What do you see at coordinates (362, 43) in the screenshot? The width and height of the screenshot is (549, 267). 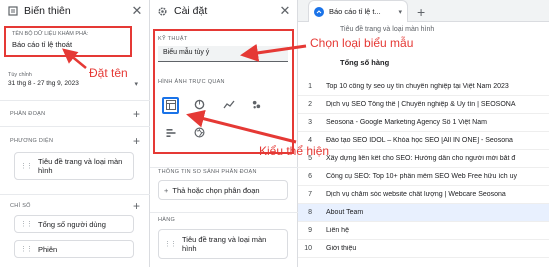 I see `annotation-technique: Chọn loại biểu mẫu` at bounding box center [362, 43].